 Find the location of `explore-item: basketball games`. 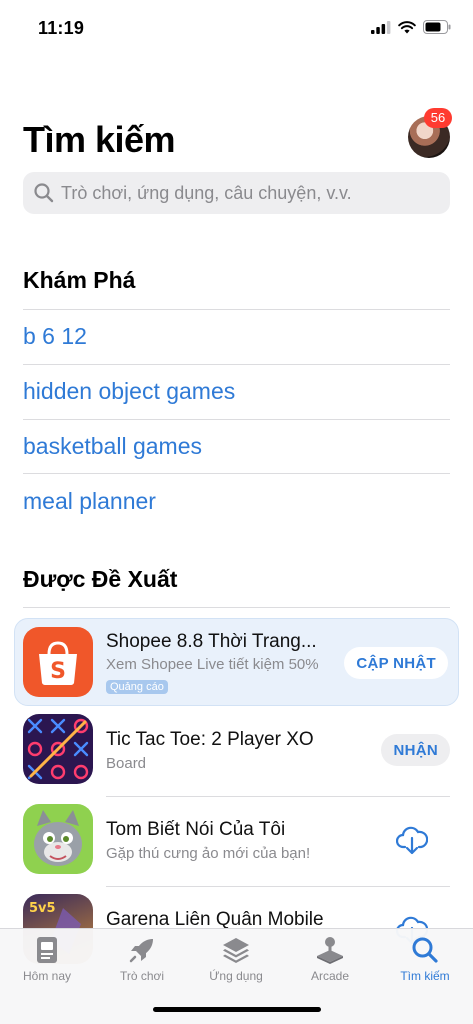

explore-item: basketball games is located at coordinates (236, 446).